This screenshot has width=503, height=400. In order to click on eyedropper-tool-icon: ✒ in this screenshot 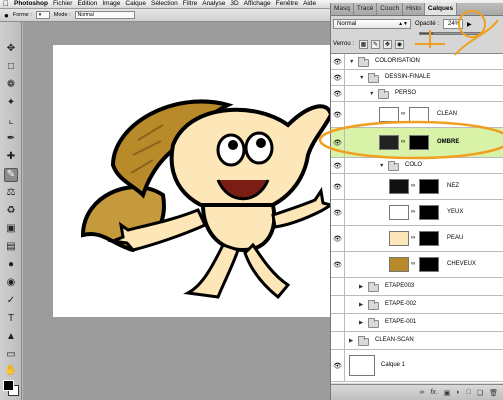, I will do `click(11, 139)`.